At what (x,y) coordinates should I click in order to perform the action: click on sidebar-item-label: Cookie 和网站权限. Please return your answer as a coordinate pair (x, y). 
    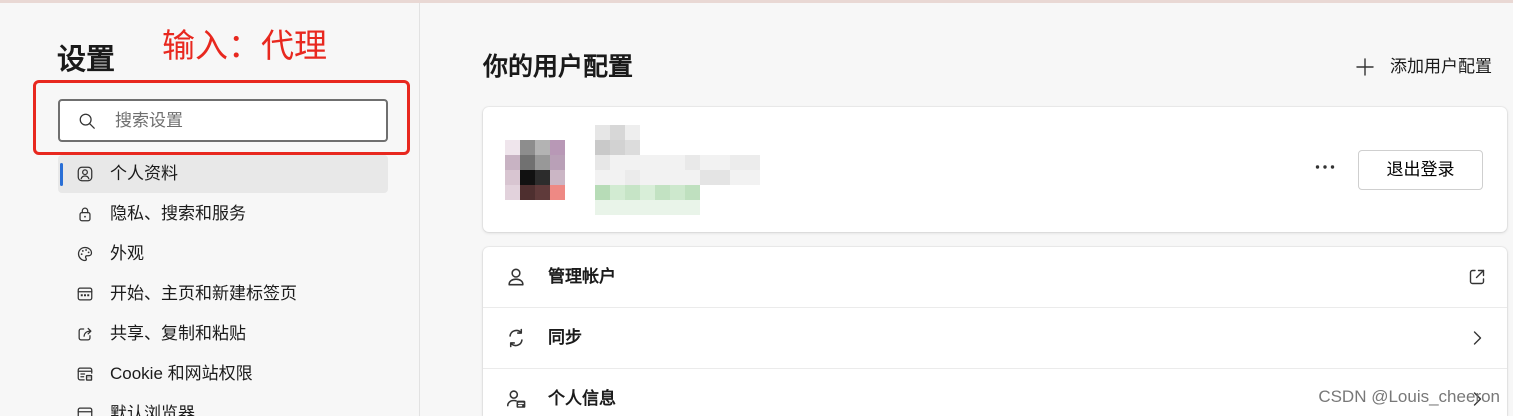
    Looking at the image, I should click on (181, 373).